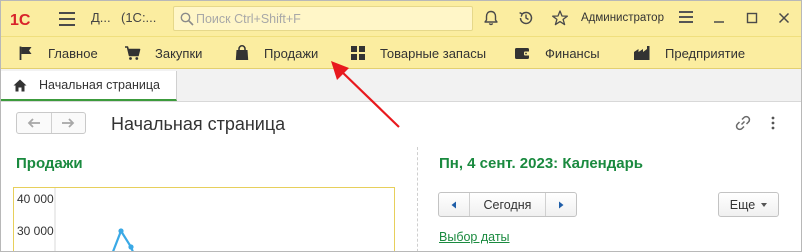  I want to click on arrow-right-icon, so click(68, 123).